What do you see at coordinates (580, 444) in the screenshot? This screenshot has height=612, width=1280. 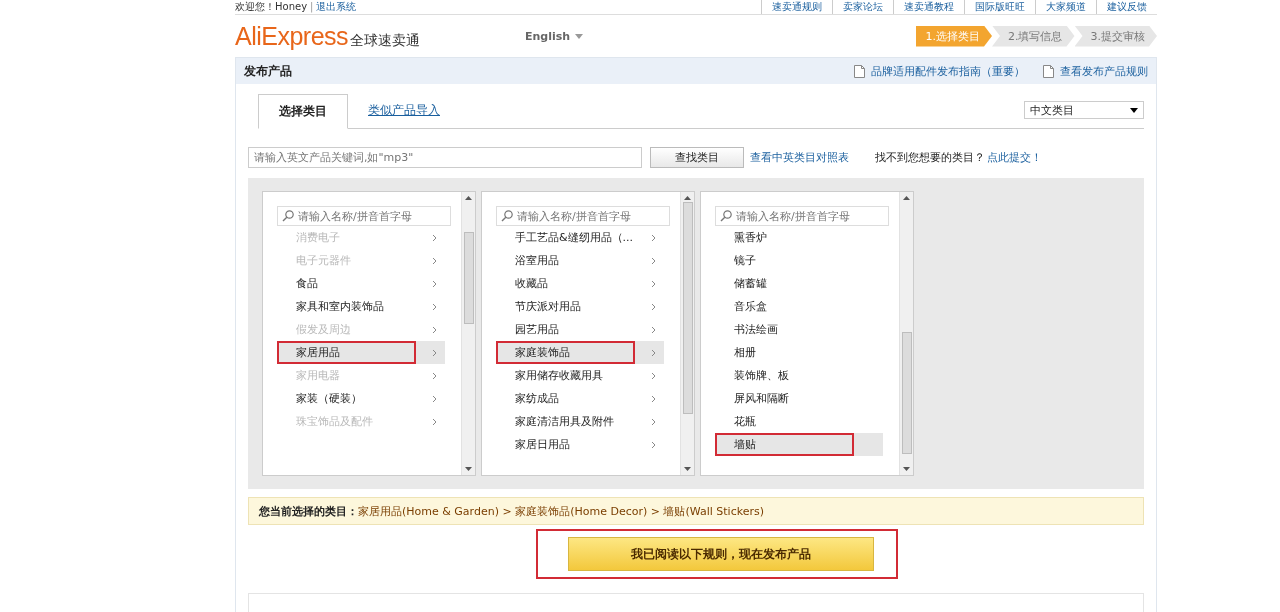 I see `category-item: 家居日用品` at bounding box center [580, 444].